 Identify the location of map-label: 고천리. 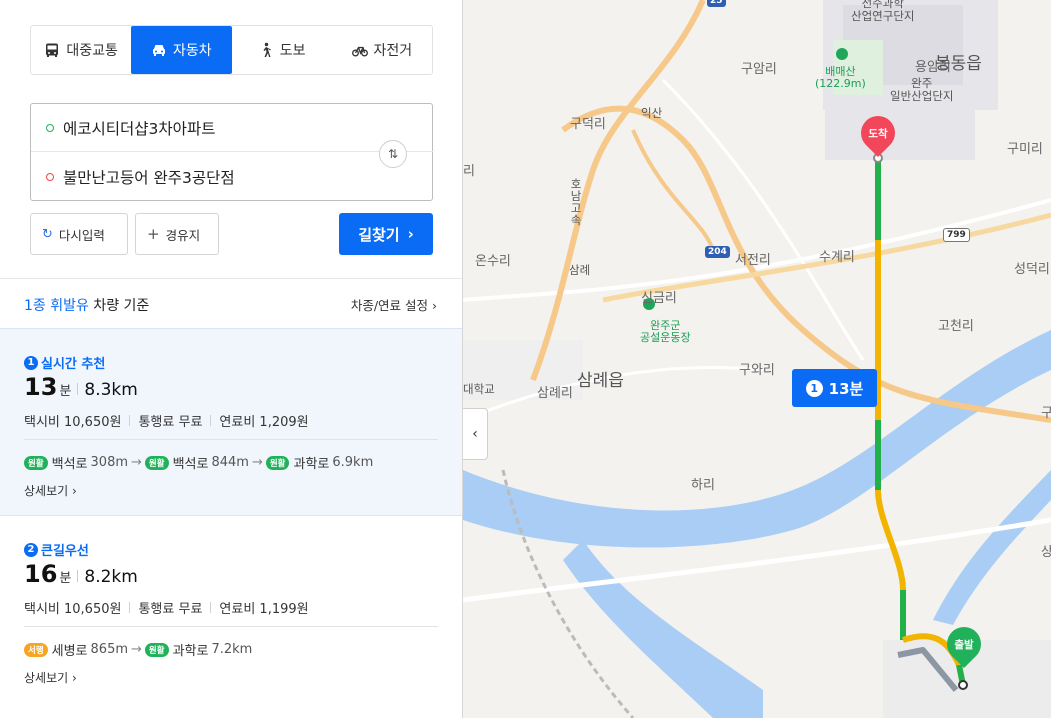
(956, 326).